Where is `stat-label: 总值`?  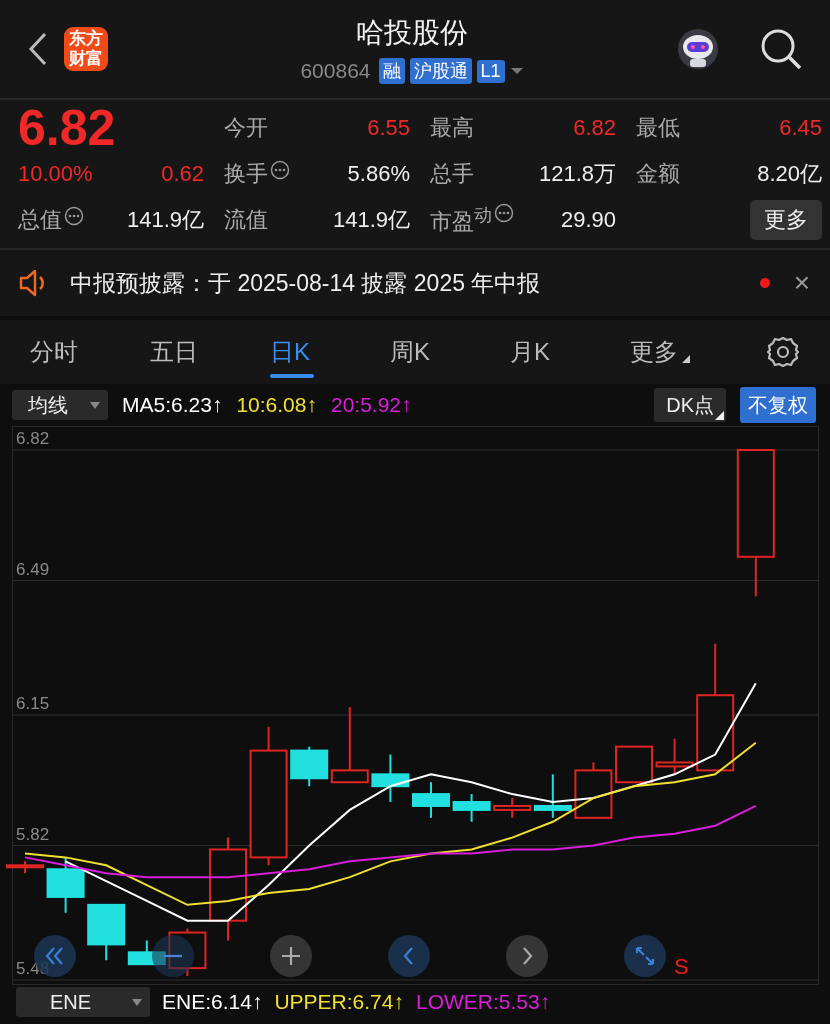 stat-label: 总值 is located at coordinates (40, 220).